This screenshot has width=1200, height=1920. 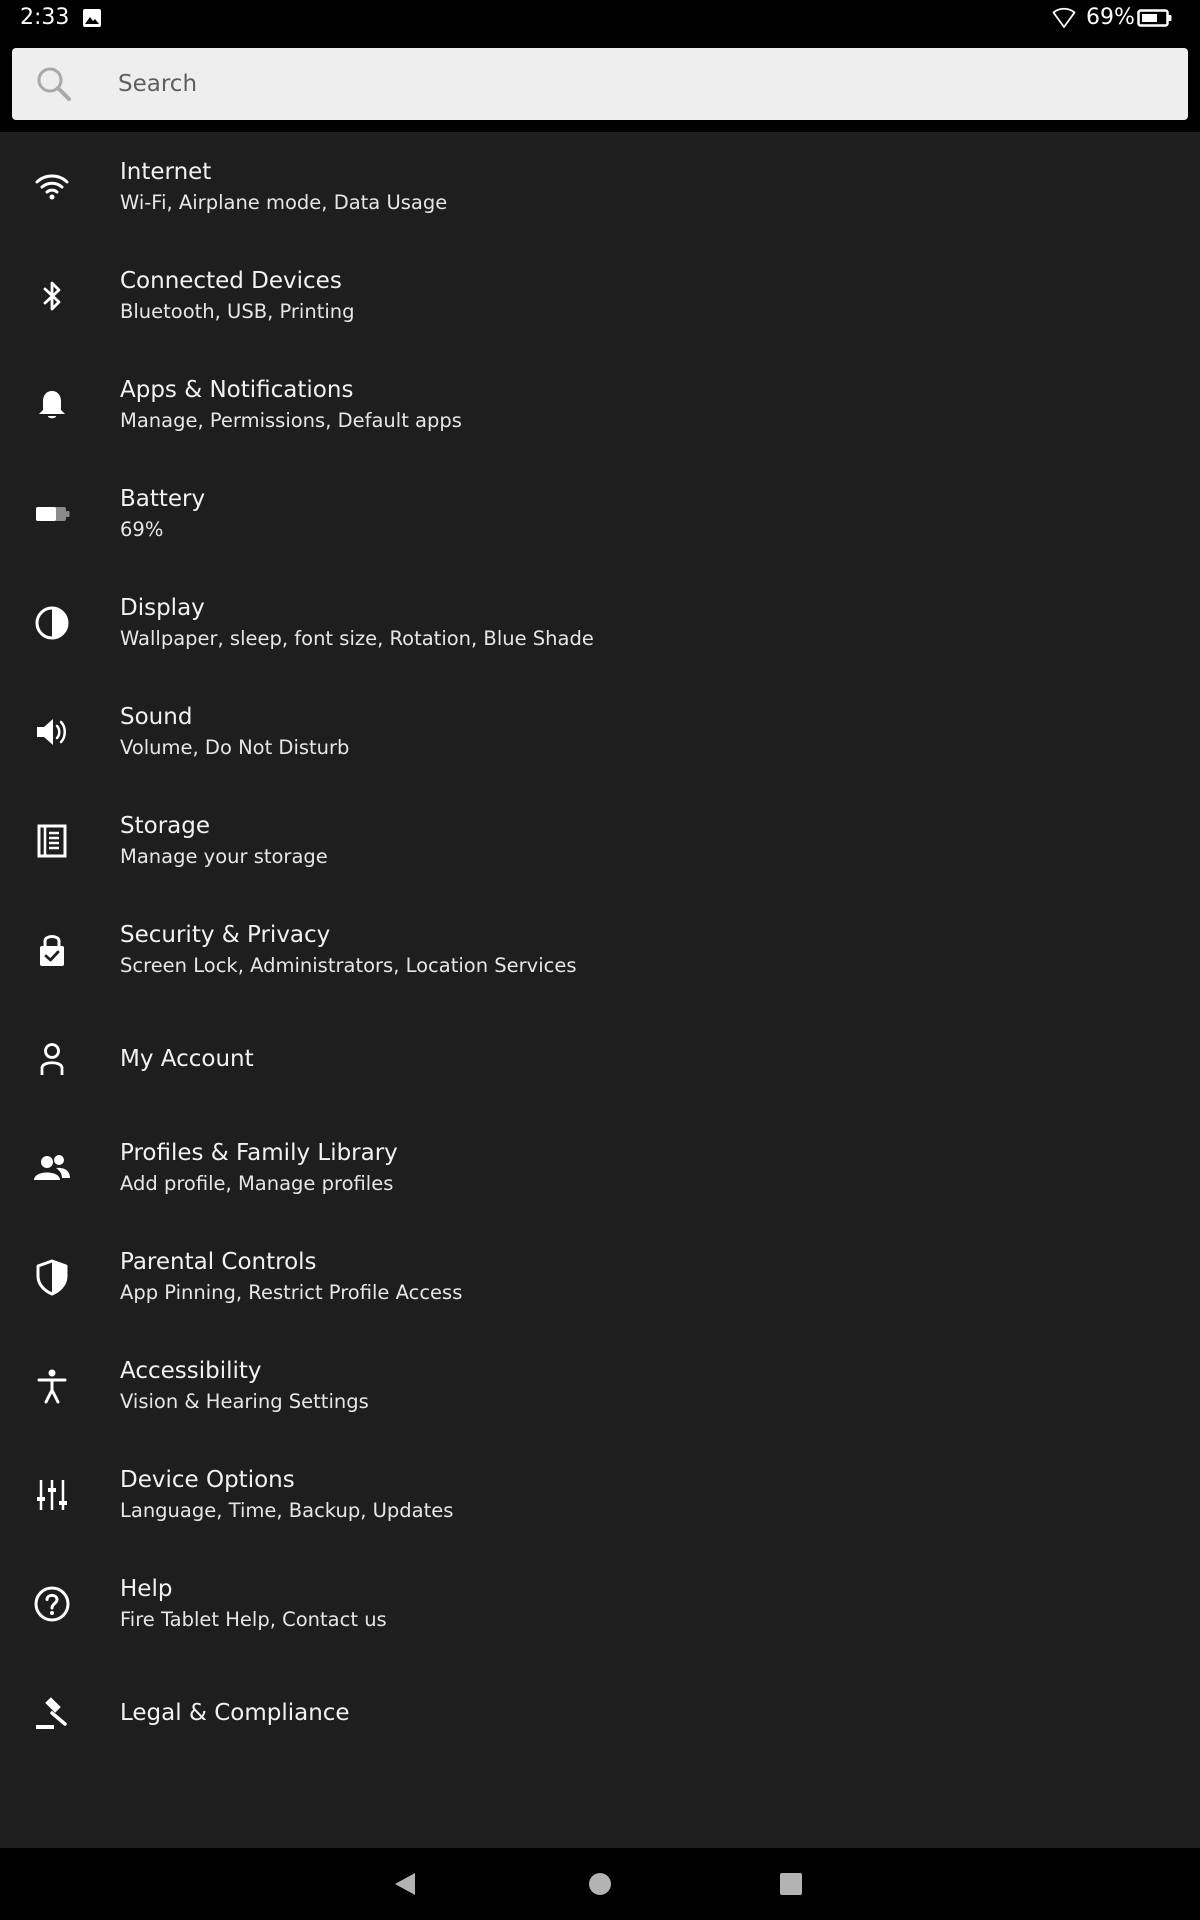 I want to click on home-button, so click(x=600, y=1884).